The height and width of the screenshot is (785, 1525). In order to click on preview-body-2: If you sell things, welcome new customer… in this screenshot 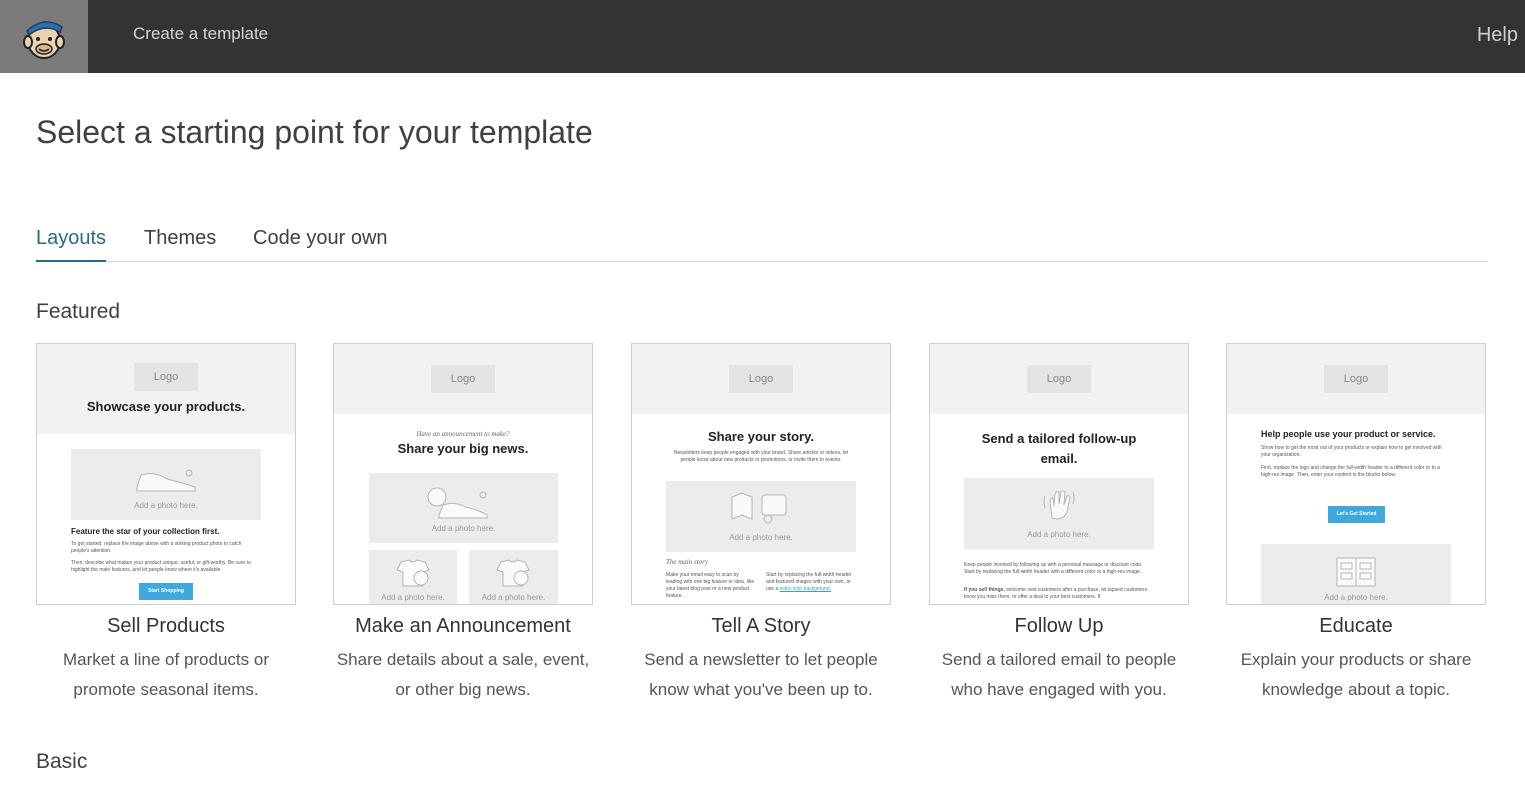, I will do `click(1059, 594)`.